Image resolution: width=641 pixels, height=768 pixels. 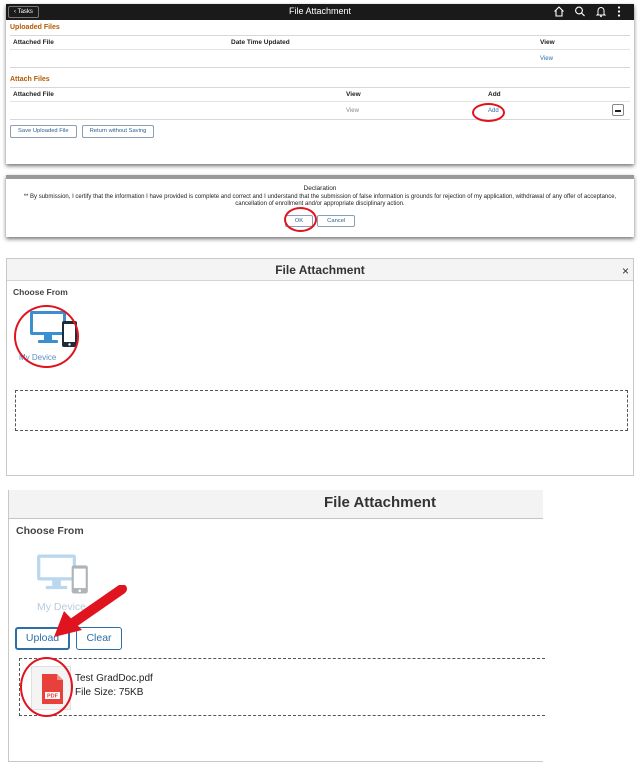 What do you see at coordinates (90, 611) in the screenshot?
I see `red-arrow-icon` at bounding box center [90, 611].